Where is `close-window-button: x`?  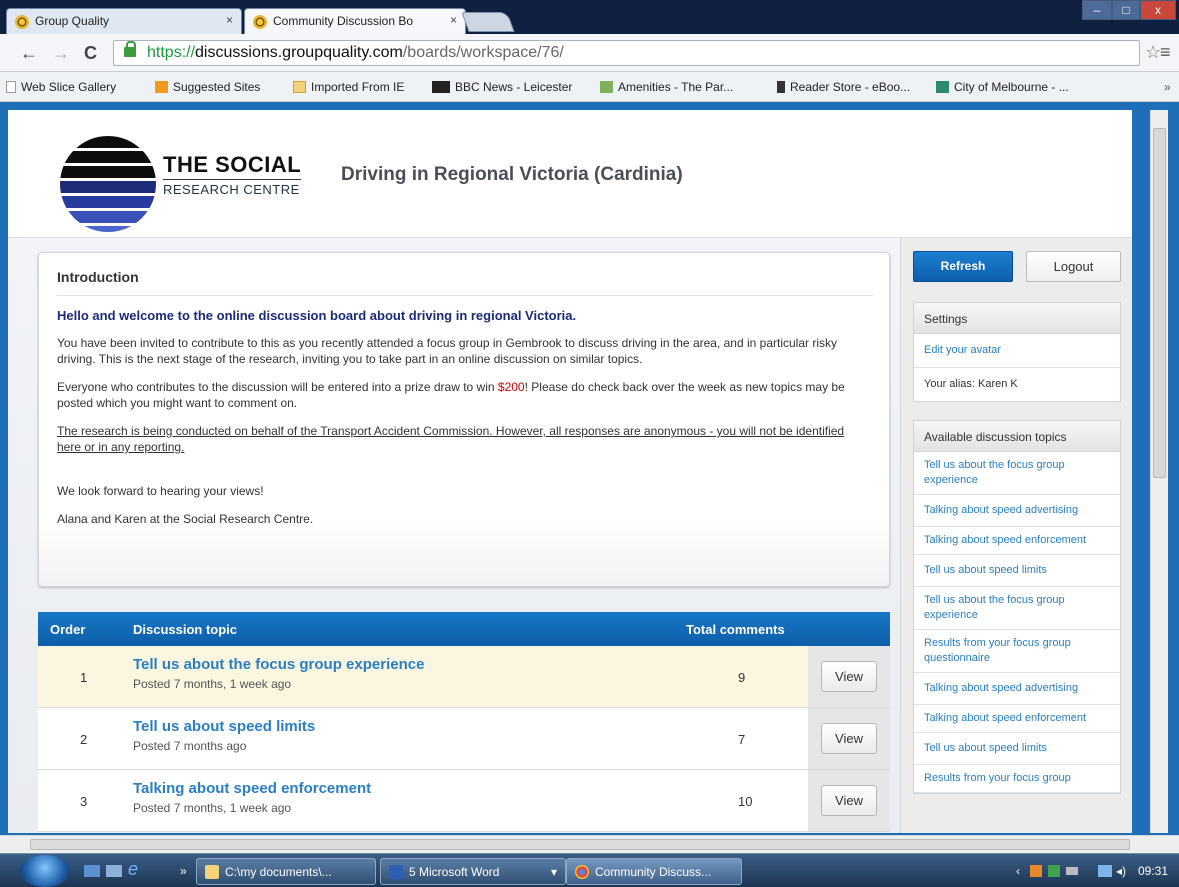
close-window-button: x is located at coordinates (1158, 10).